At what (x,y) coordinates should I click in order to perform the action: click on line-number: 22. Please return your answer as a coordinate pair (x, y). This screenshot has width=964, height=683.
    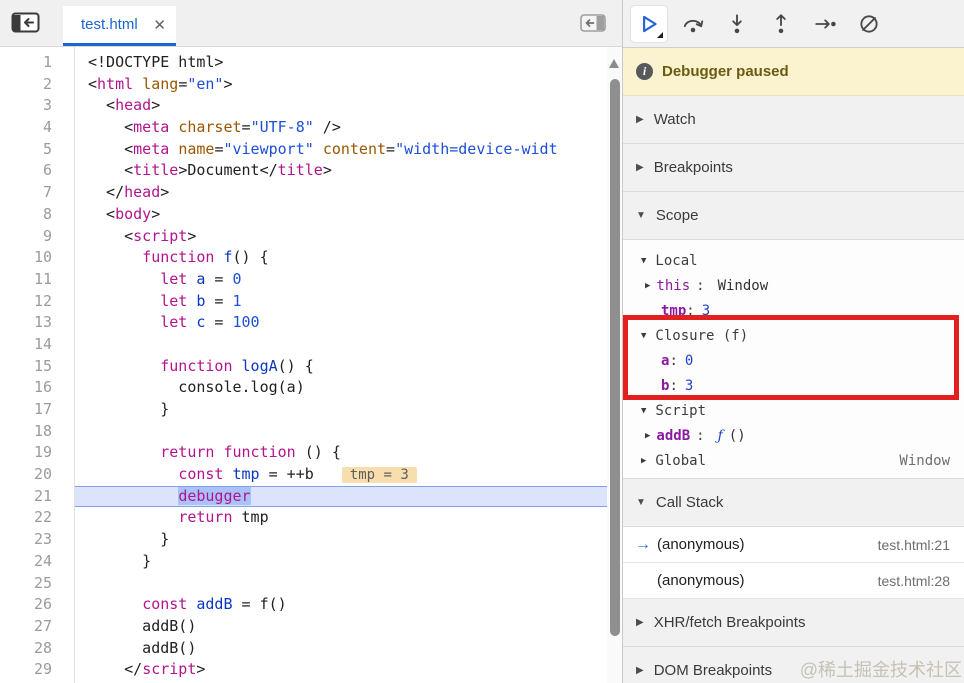
    Looking at the image, I should click on (37, 518).